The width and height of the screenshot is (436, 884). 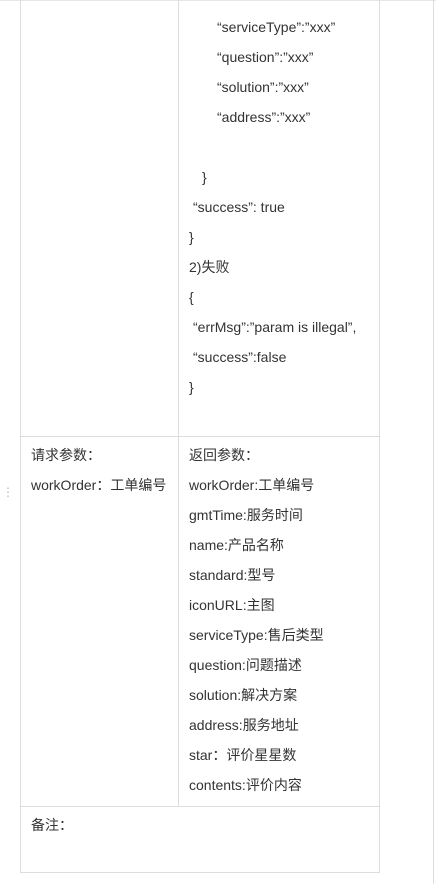 What do you see at coordinates (264, 117) in the screenshot?
I see `json-line: “address”:”xxx”` at bounding box center [264, 117].